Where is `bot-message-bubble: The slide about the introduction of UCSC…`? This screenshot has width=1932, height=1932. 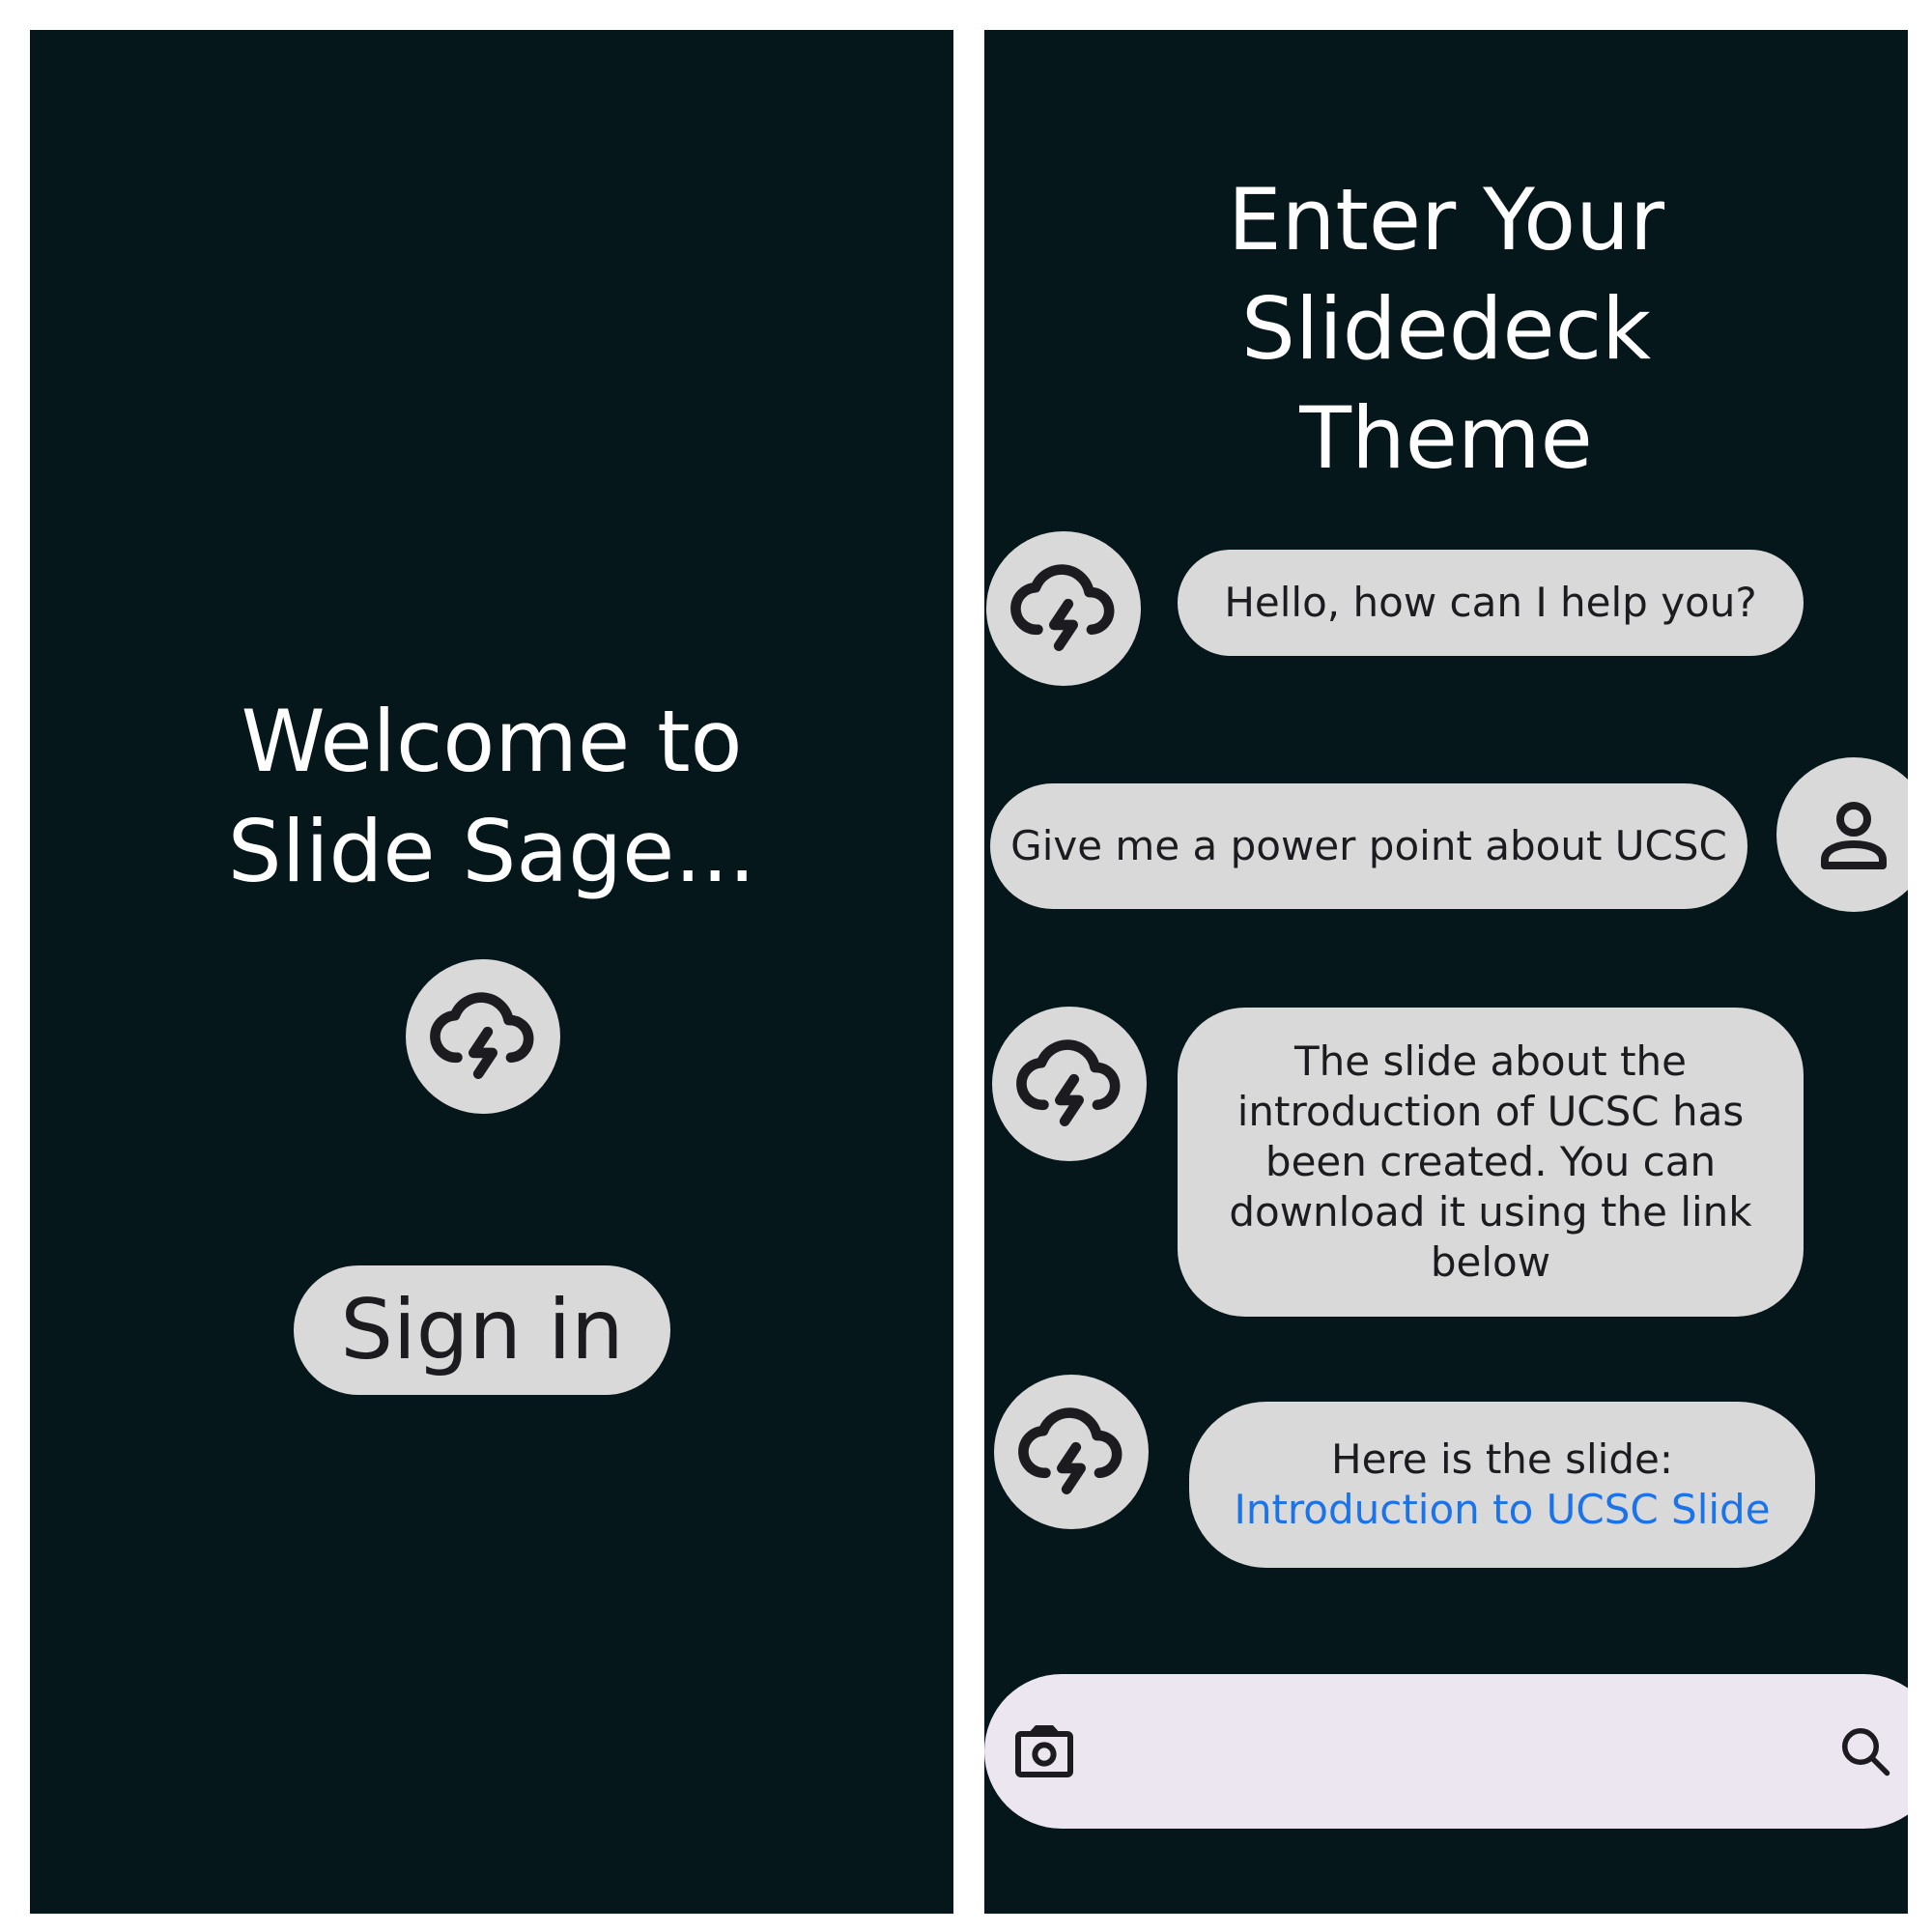
bot-message-bubble: The slide about the introduction of UCSC… is located at coordinates (1491, 1162).